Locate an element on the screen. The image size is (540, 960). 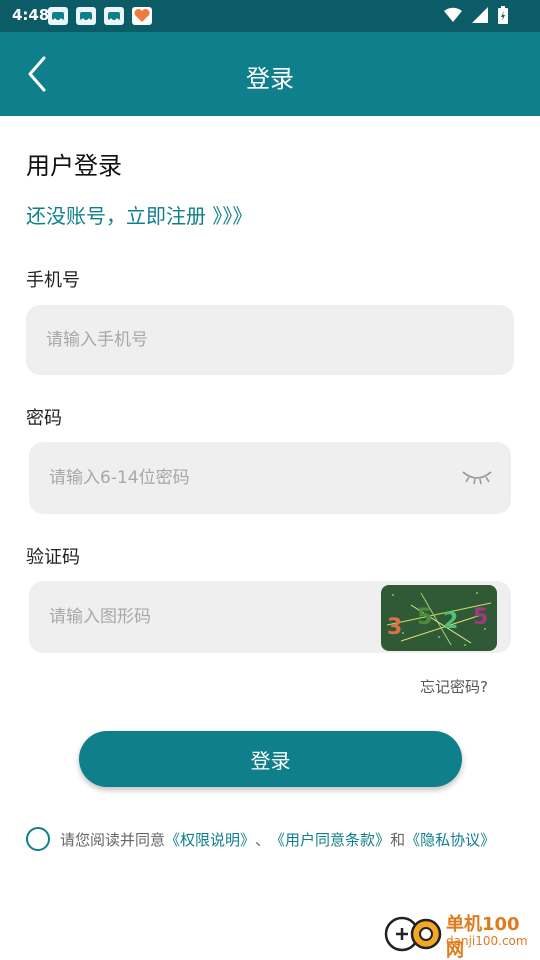
phone-field is located at coordinates (270, 340).